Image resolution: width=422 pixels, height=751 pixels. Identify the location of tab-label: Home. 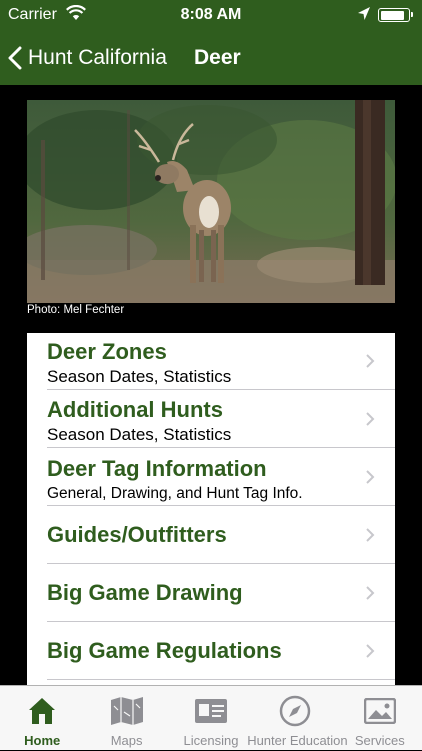
(42, 740).